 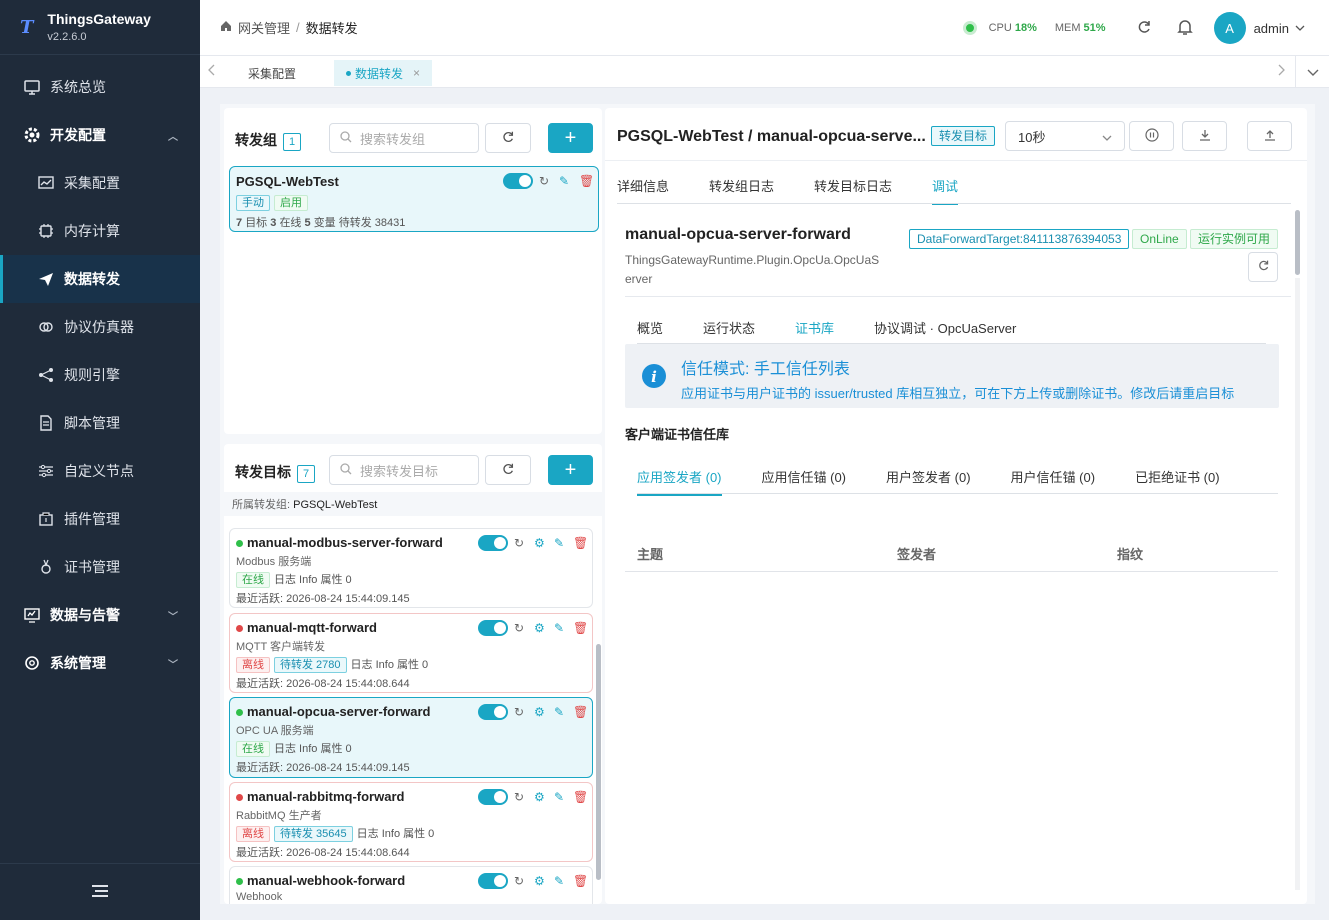 What do you see at coordinates (92, 423) in the screenshot?
I see `nav-label: 脚本管理` at bounding box center [92, 423].